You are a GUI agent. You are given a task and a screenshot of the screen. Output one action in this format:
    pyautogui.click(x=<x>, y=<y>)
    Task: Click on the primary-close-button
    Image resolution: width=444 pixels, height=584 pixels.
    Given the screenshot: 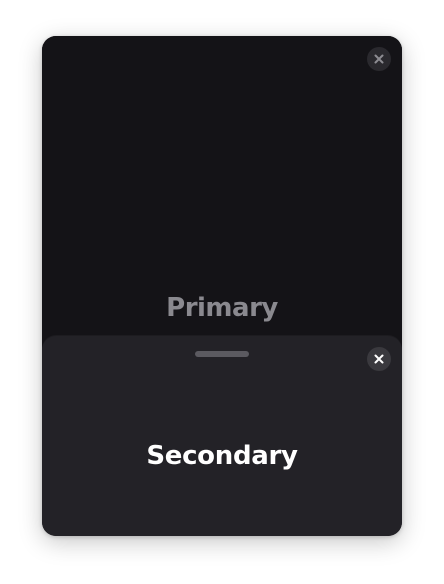 What is the action you would take?
    pyautogui.click(x=379, y=59)
    